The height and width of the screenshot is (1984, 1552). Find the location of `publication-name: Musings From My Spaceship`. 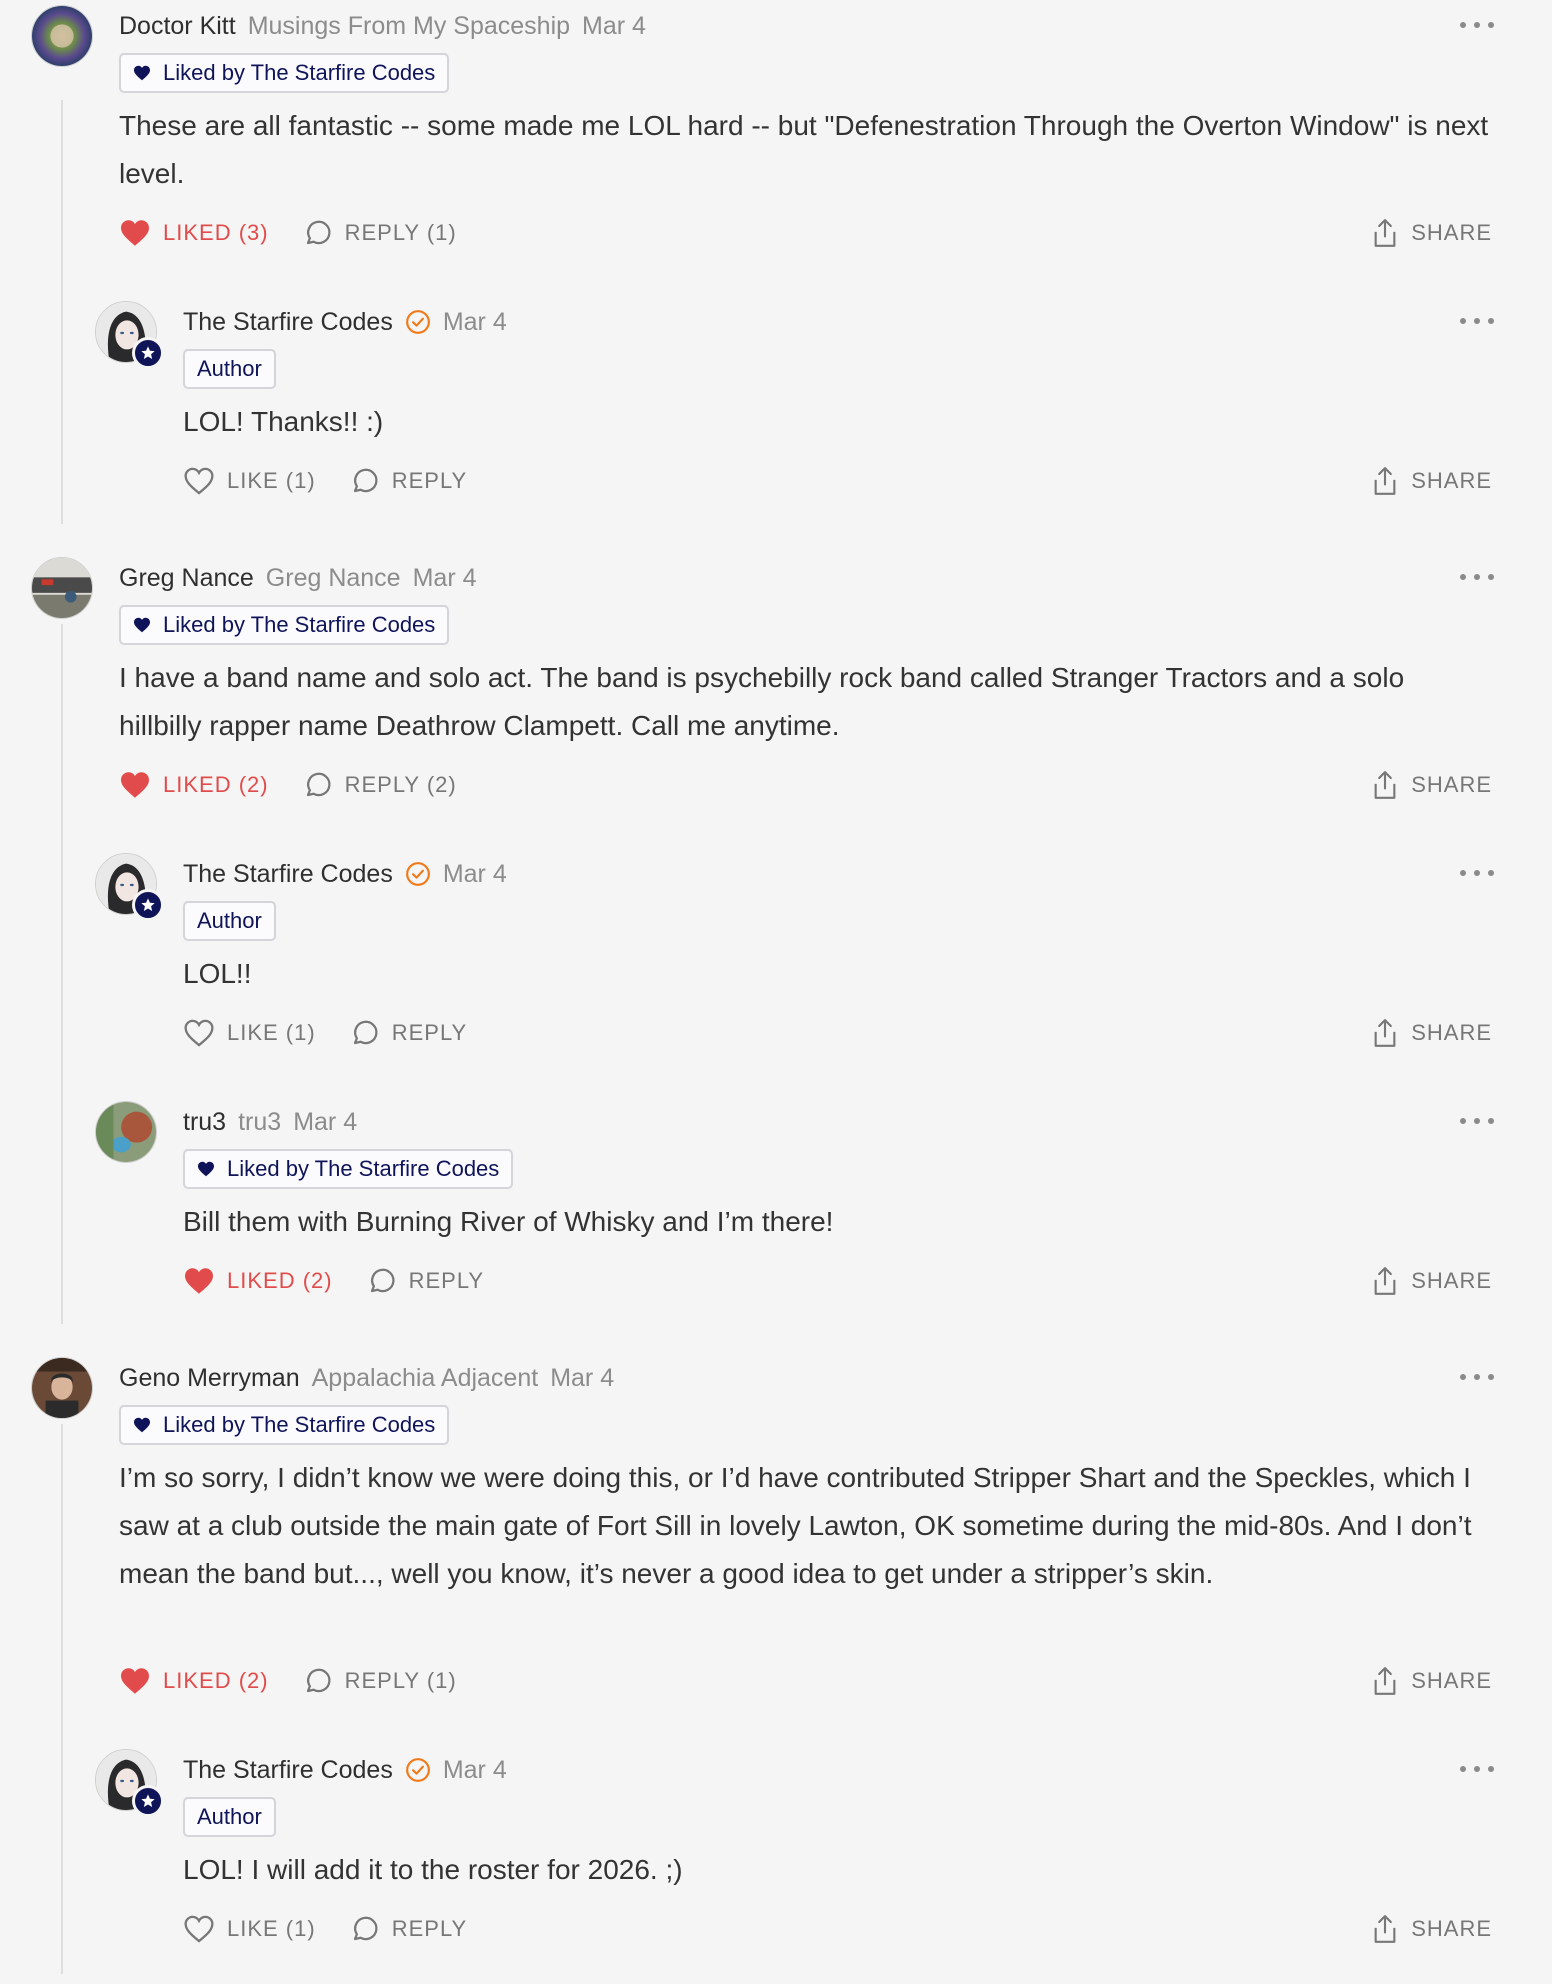

publication-name: Musings From My Spaceship is located at coordinates (409, 26).